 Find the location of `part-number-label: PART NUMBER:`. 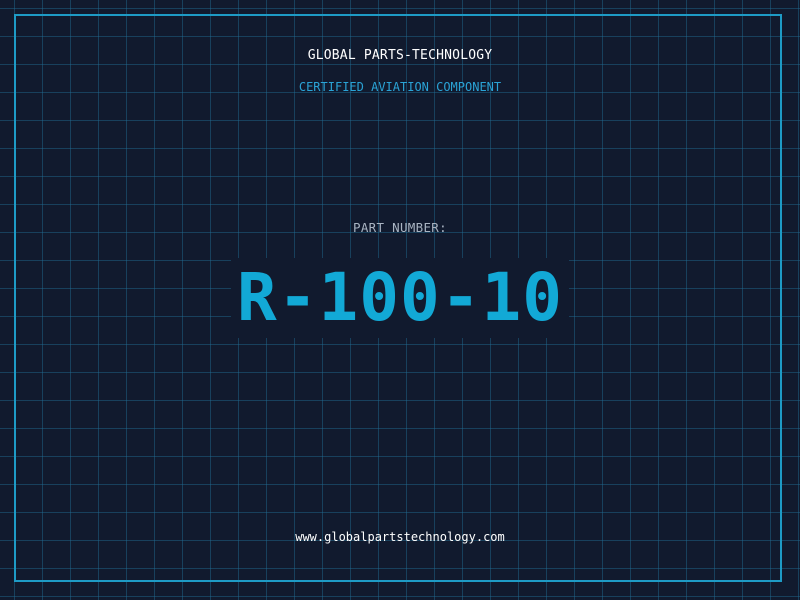

part-number-label: PART NUMBER: is located at coordinates (400, 227).